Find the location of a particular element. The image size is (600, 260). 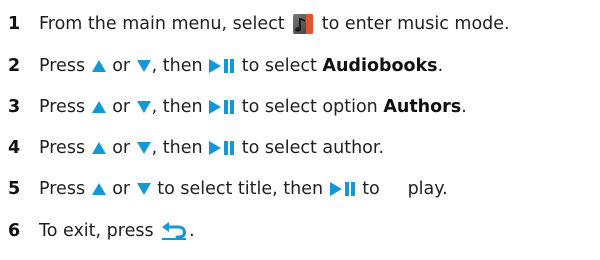

step-text: to select title, then is located at coordinates (240, 189).